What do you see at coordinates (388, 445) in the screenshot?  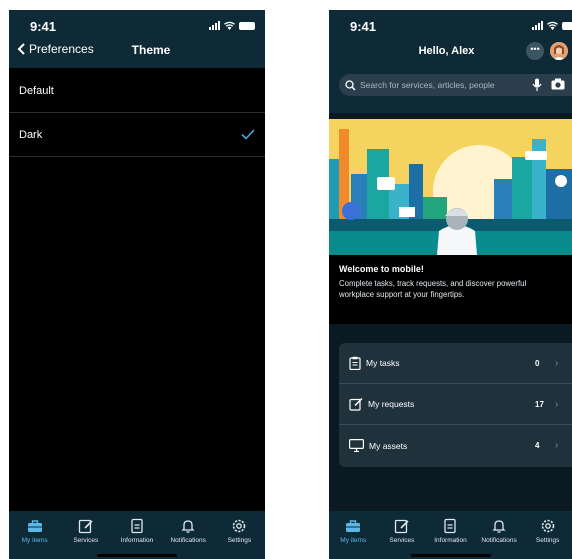 I see `summary-label: My assets` at bounding box center [388, 445].